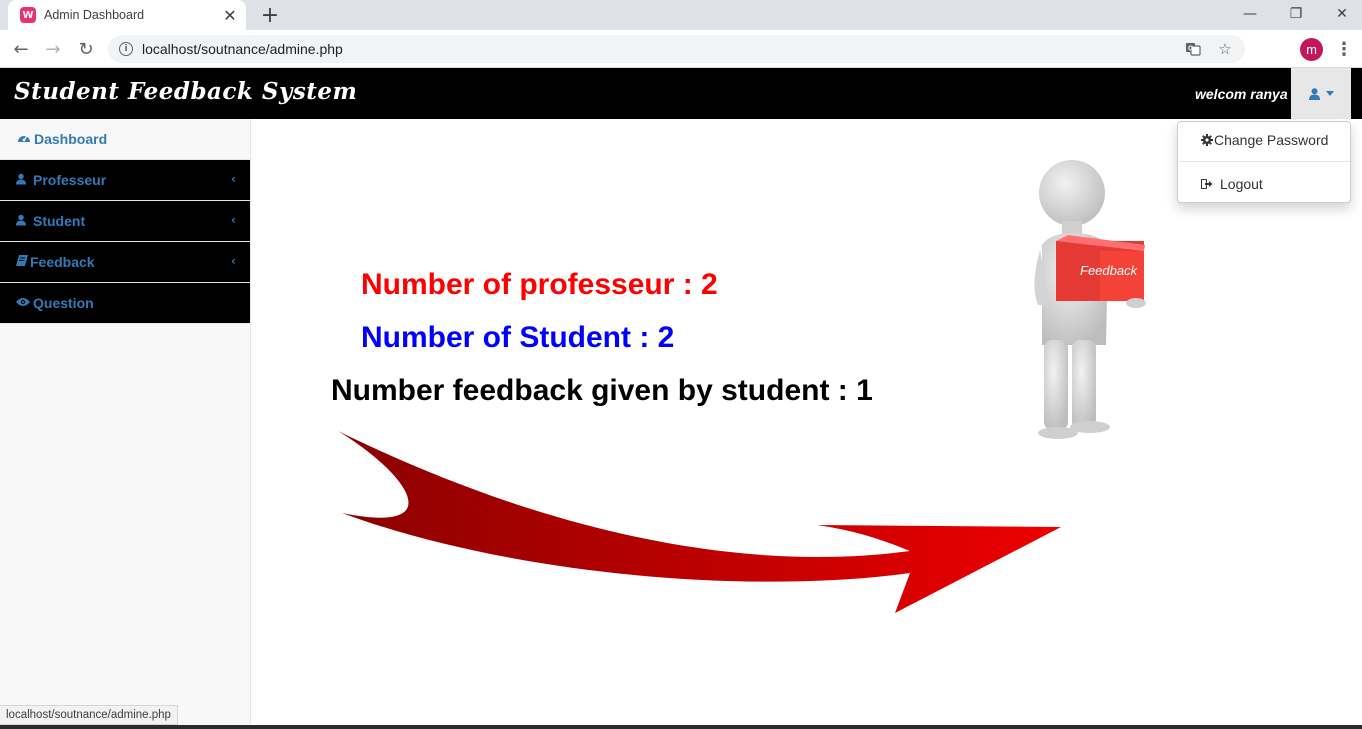 This screenshot has height=729, width=1362. Describe the element at coordinates (86, 49) in the screenshot. I see `reload-icon: ↻` at that location.